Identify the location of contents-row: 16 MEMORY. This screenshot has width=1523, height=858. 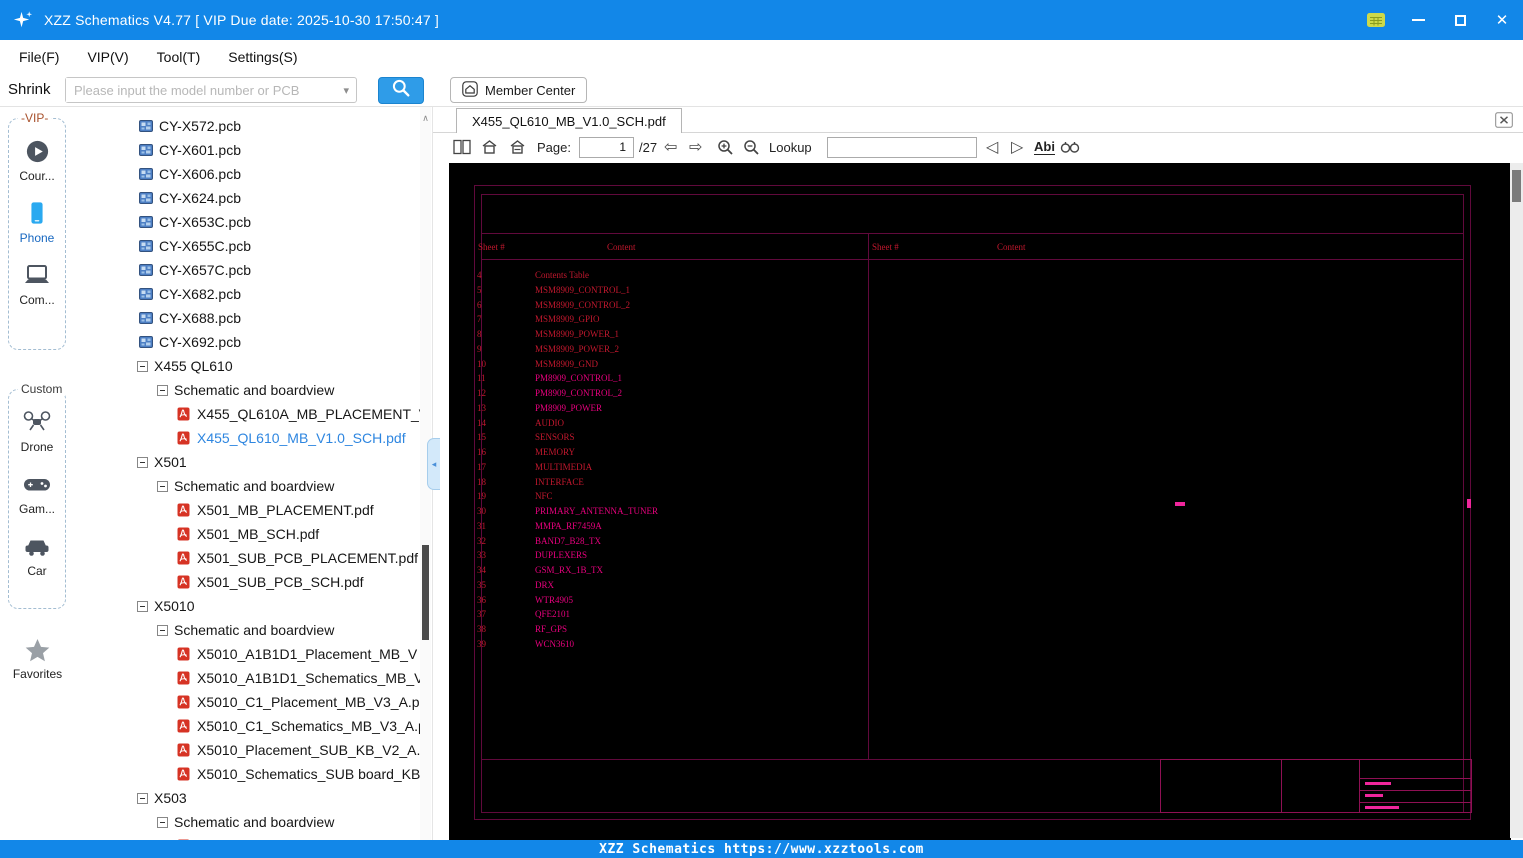
(671, 452).